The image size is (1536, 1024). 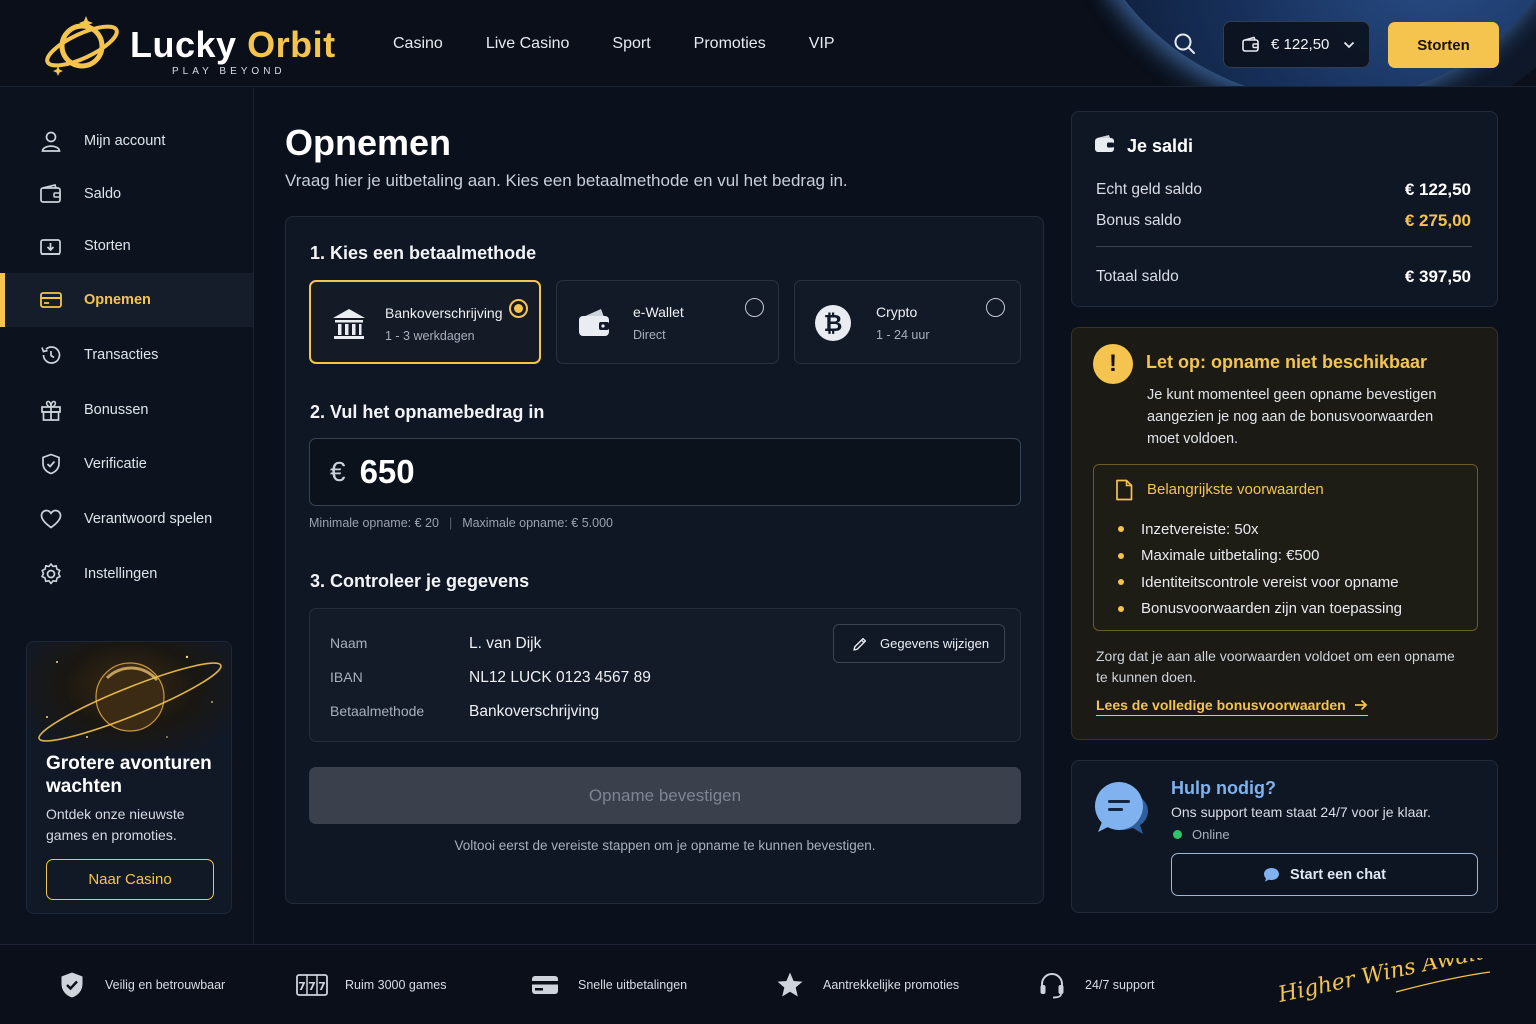 What do you see at coordinates (1272, 874) in the screenshot?
I see `chat-icon` at bounding box center [1272, 874].